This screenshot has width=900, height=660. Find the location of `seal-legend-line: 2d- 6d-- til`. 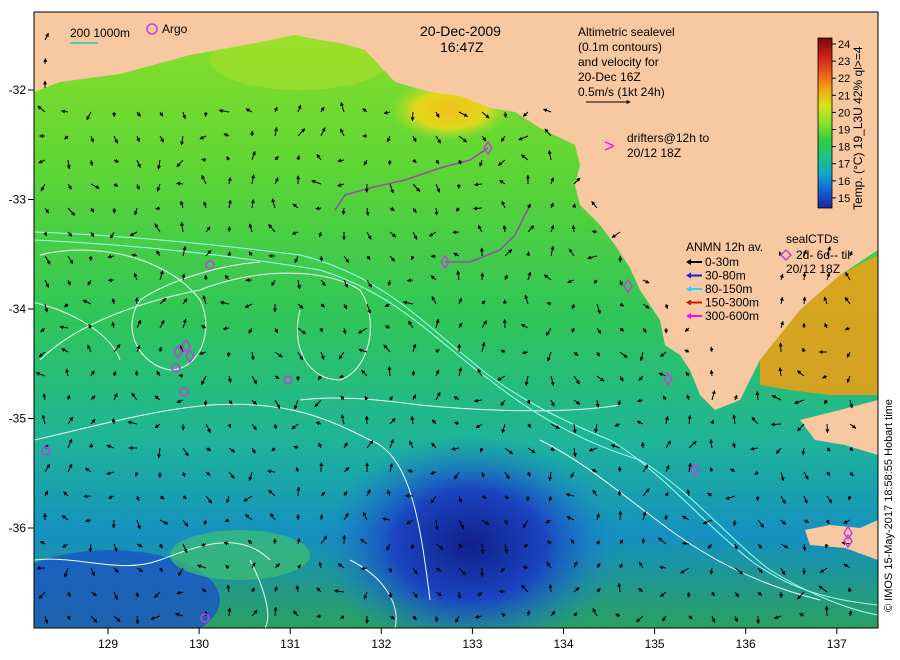

seal-legend-line: 2d- 6d-- til is located at coordinates (823, 255).